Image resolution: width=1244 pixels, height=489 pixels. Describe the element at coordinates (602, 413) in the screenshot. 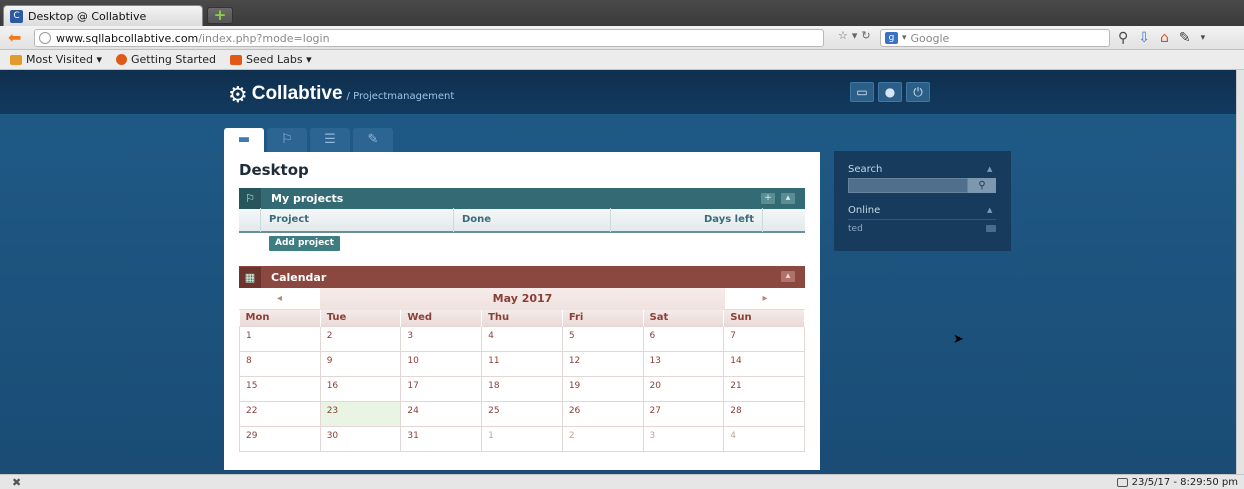

I see `calendar-day: 26` at that location.